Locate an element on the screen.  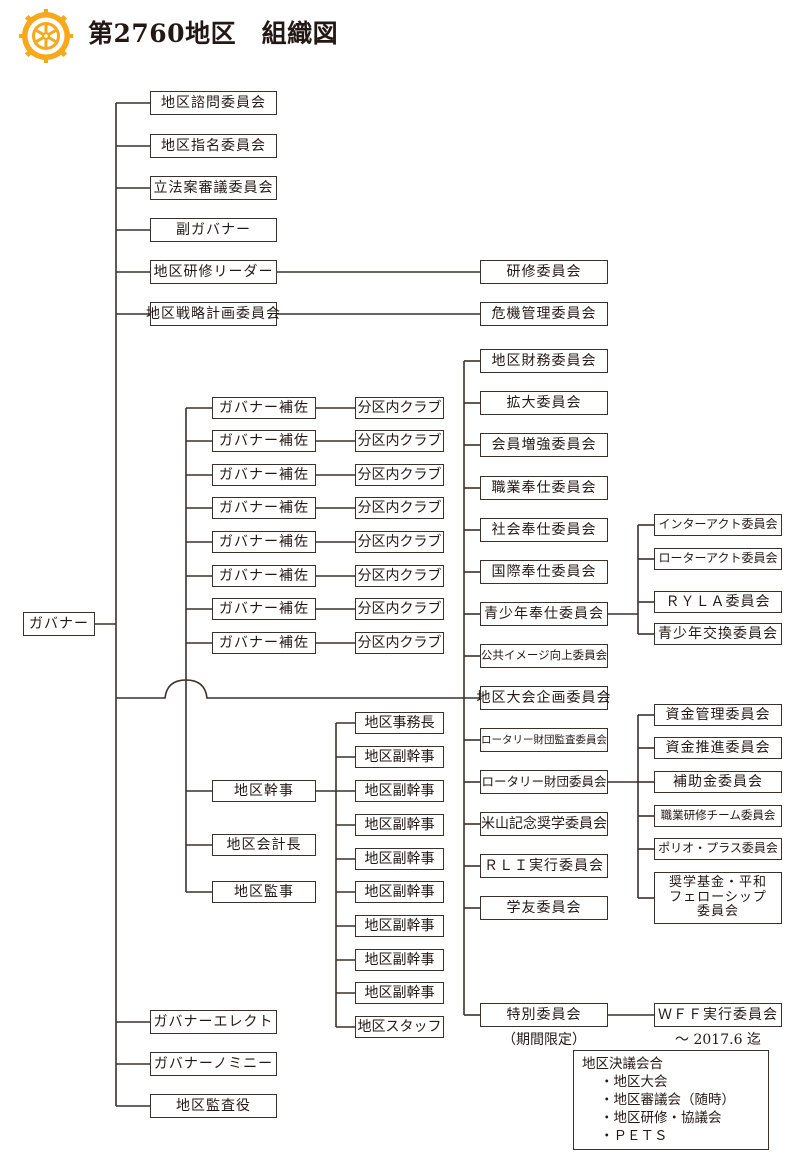
staff-box: 地区スタッフ is located at coordinates (399, 1027).